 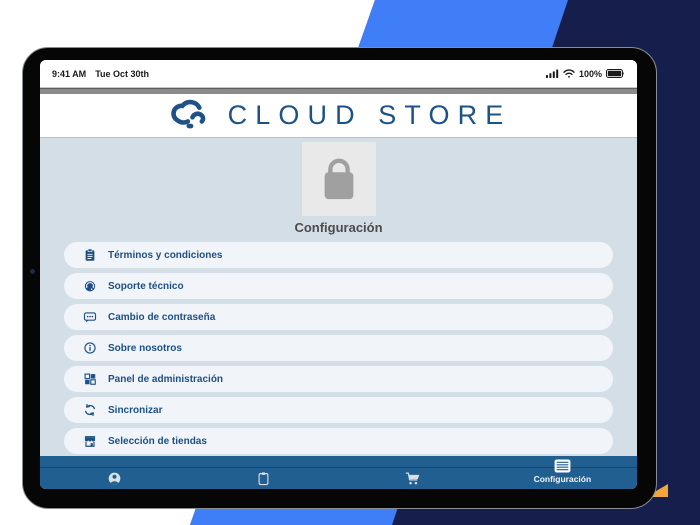 I want to click on menu-item-label: Cambio de contraseña, so click(x=162, y=317).